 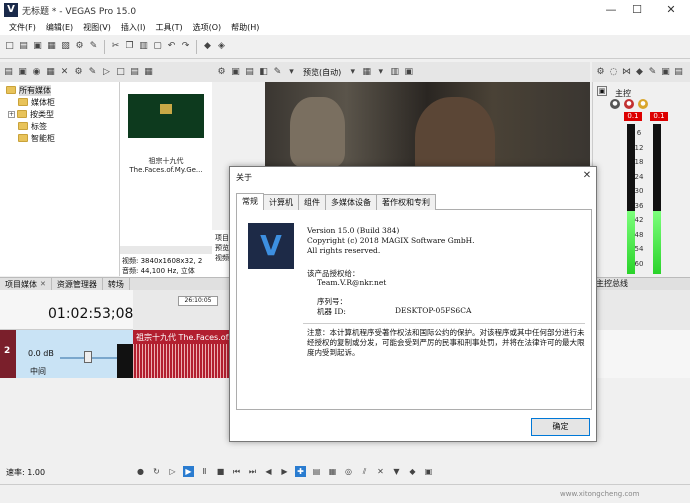 What do you see at coordinates (678, 72) in the screenshot?
I see `mixer-view-icon: ▤` at bounding box center [678, 72].